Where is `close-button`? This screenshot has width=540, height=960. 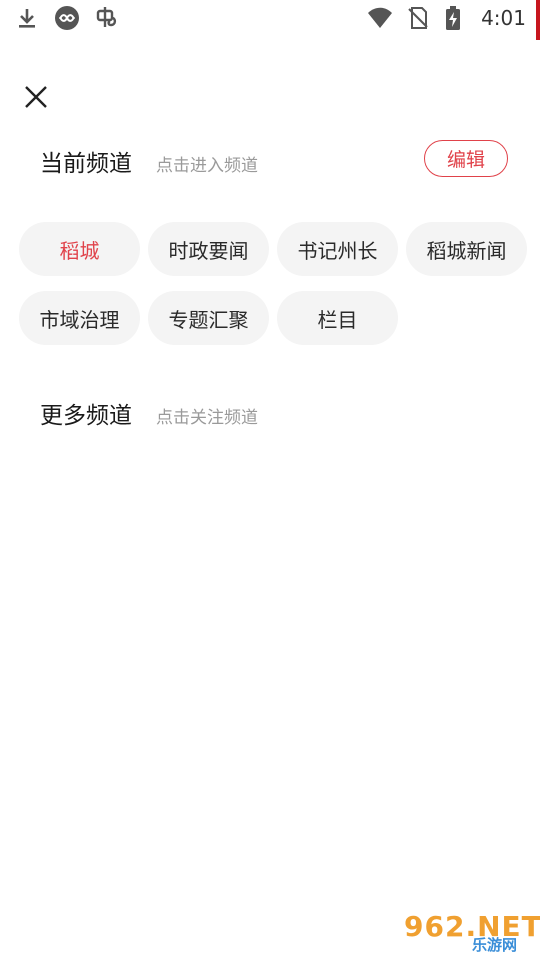 close-button is located at coordinates (36, 97).